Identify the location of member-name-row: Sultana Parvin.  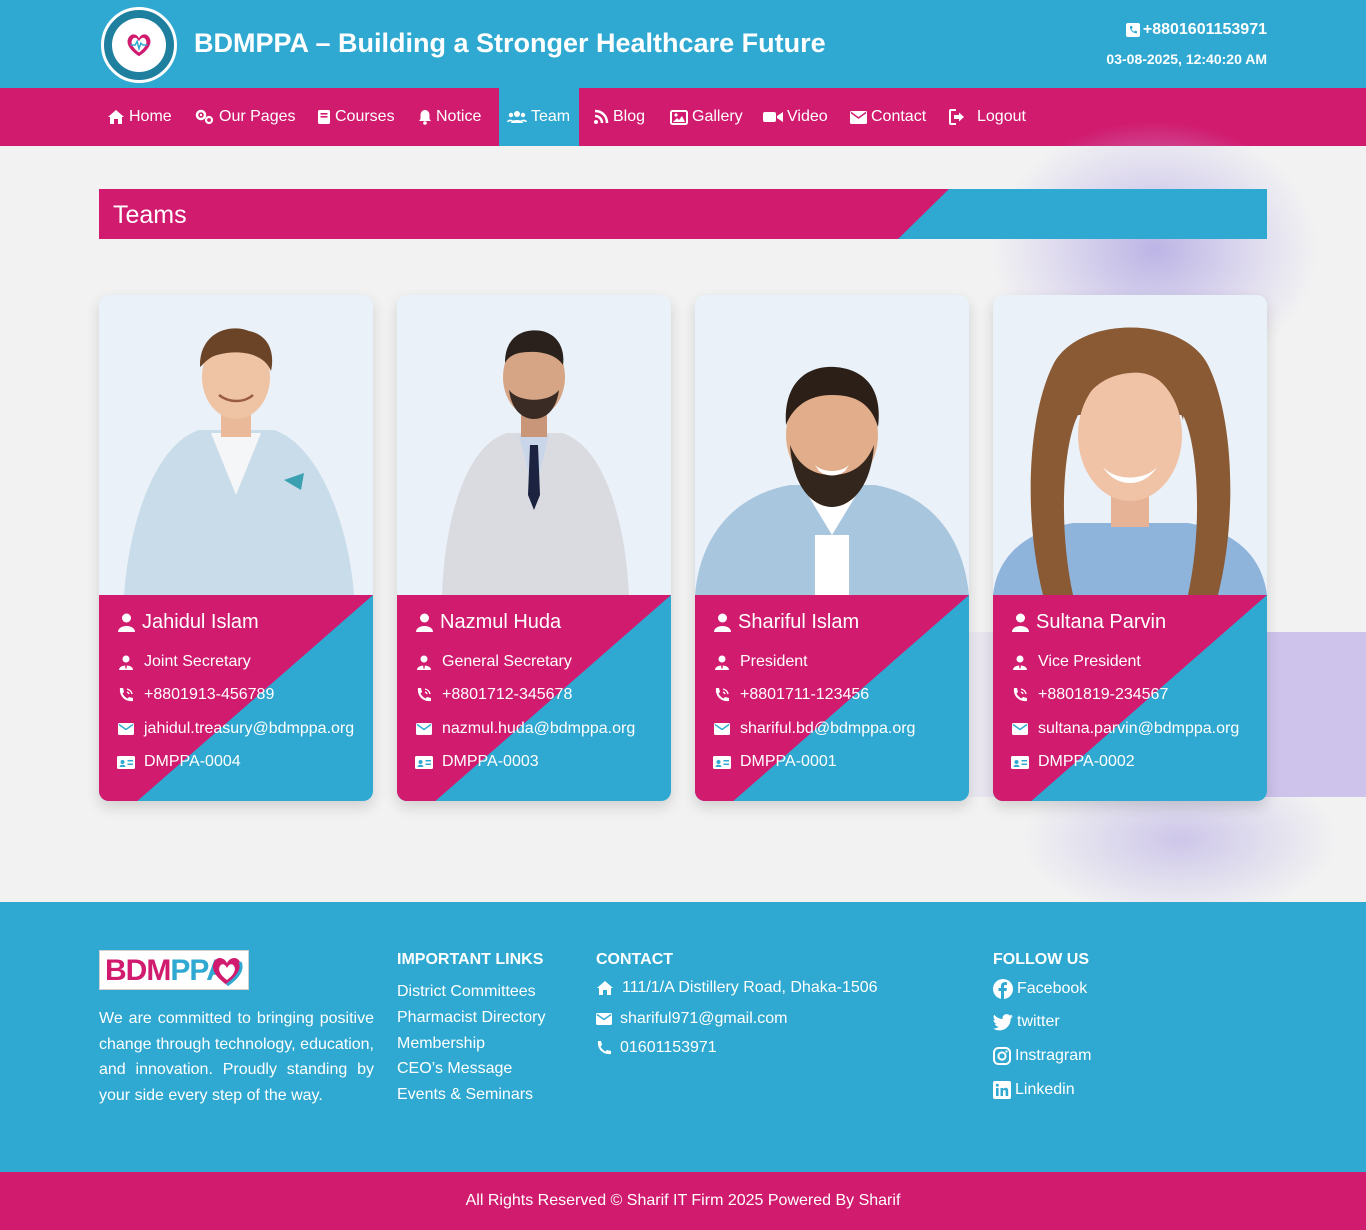
(1088, 622).